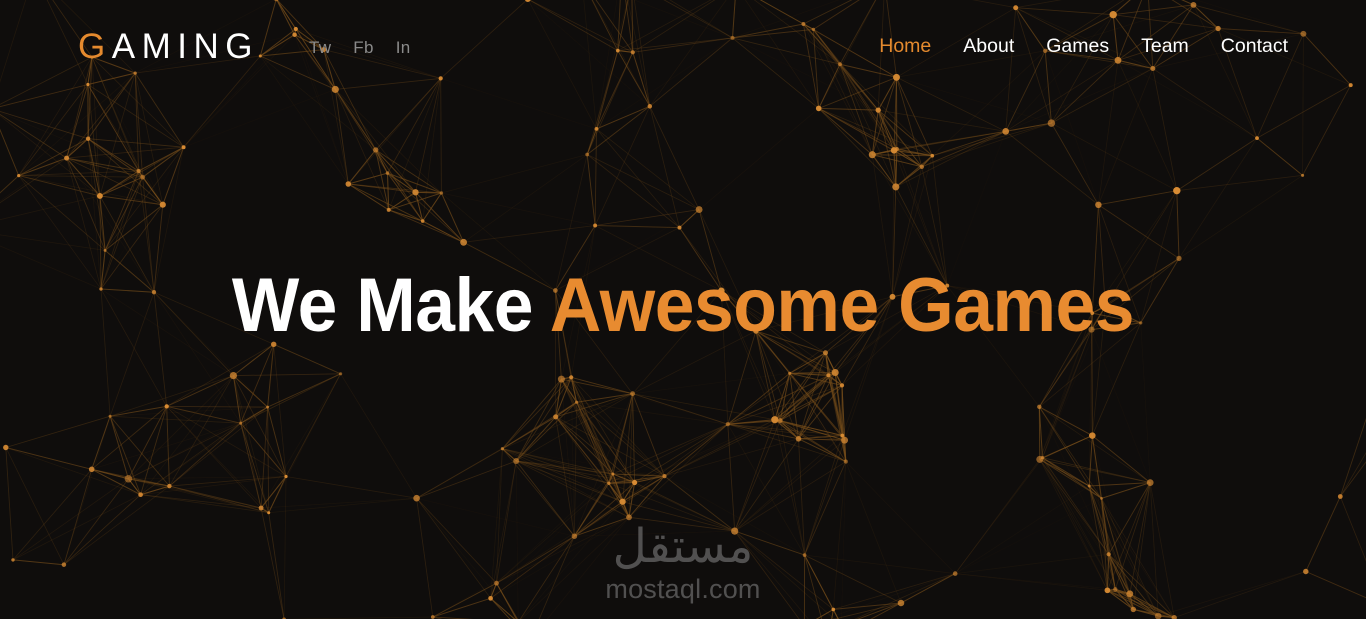 The width and height of the screenshot is (1366, 619). Describe the element at coordinates (95, 46) in the screenshot. I see `brand-accent-letter: G` at that location.